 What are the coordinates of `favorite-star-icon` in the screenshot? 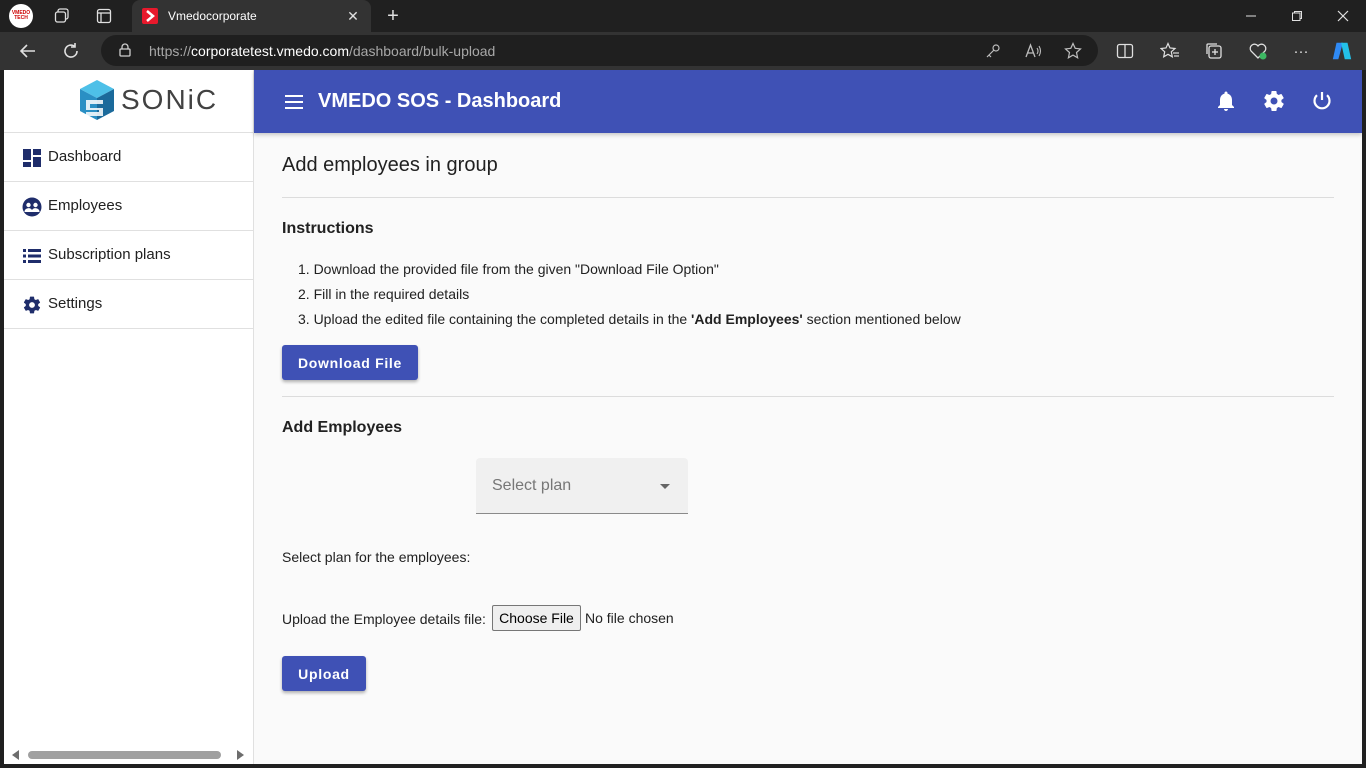 It's located at (1073, 51).